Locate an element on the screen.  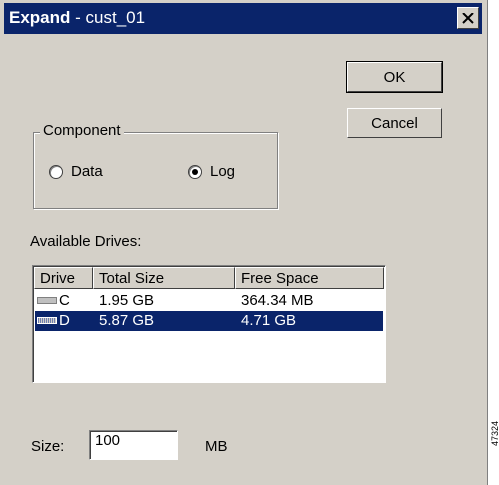
drive-total-size: 1.95 GB is located at coordinates (127, 300).